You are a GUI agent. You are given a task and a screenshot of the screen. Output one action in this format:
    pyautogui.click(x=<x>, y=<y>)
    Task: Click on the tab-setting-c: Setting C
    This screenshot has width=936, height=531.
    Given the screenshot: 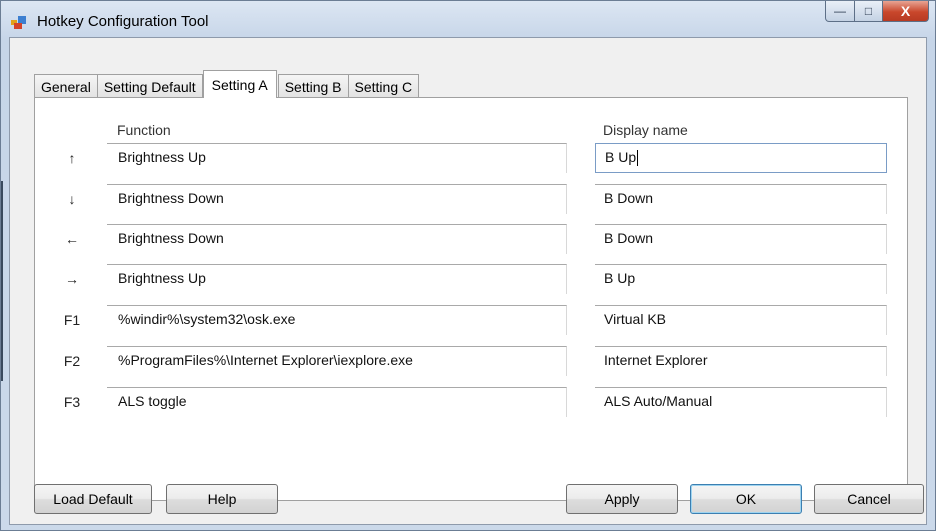 What is the action you would take?
    pyautogui.click(x=383, y=86)
    